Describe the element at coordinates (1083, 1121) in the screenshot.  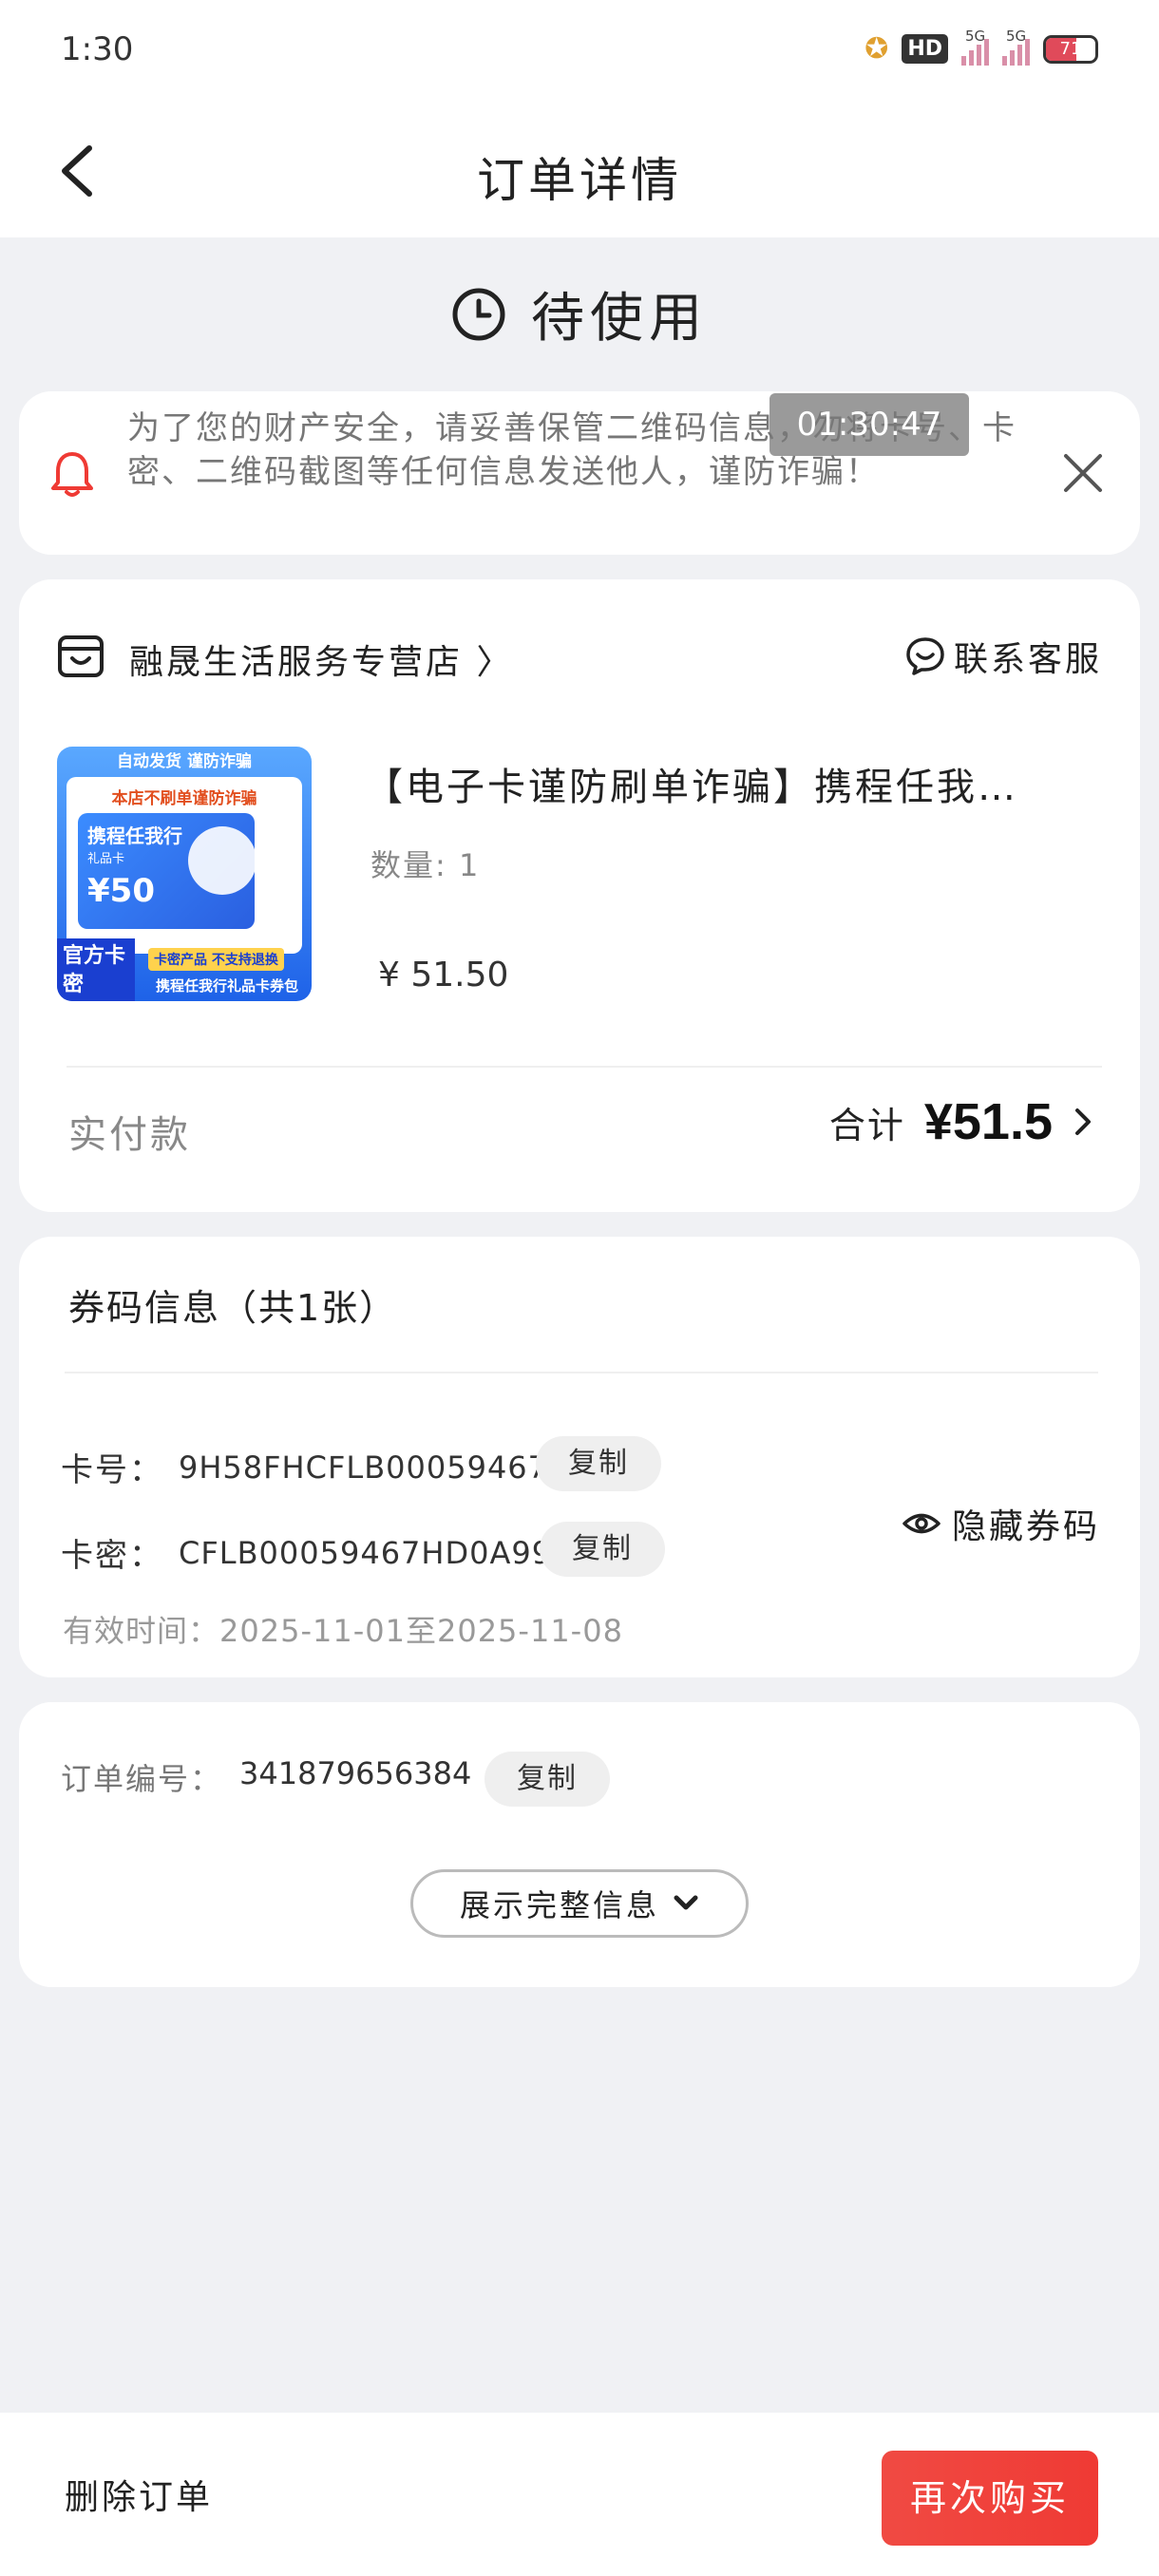
I see `chevron-right-icon` at that location.